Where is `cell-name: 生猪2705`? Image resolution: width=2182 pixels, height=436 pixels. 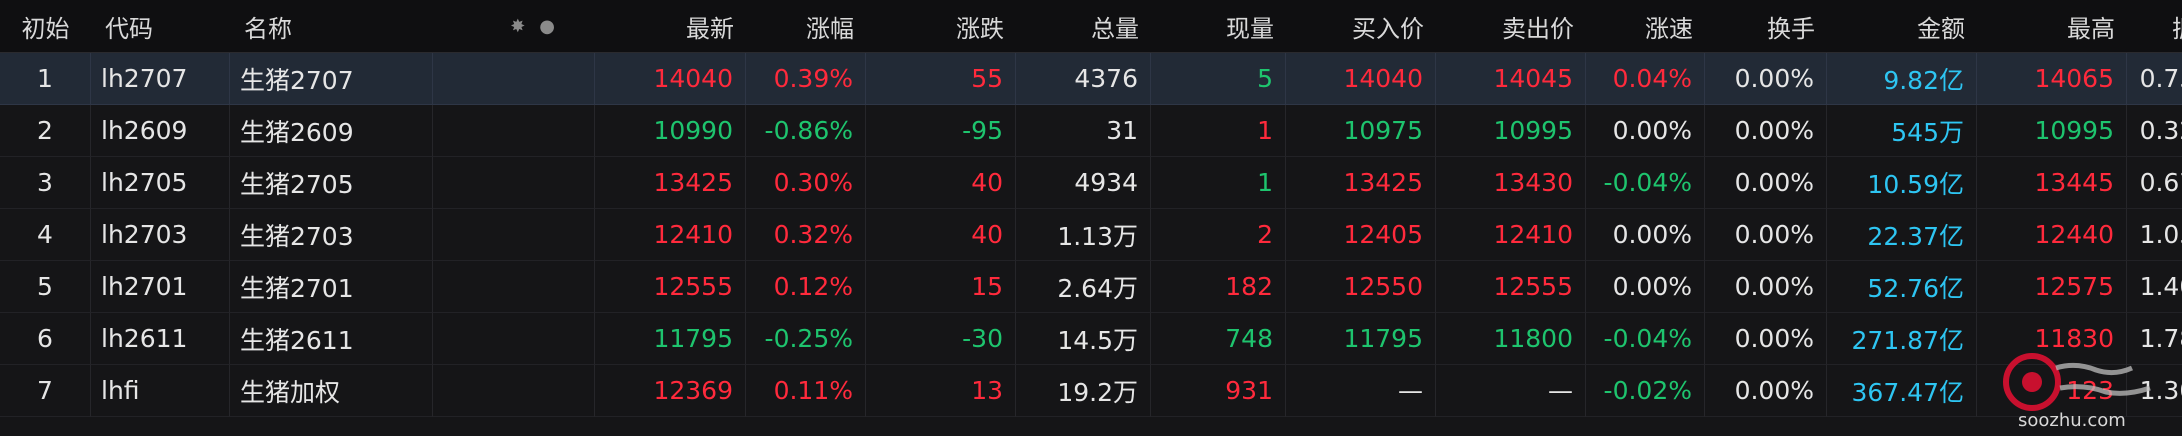 cell-name: 生猪2705 is located at coordinates (331, 183).